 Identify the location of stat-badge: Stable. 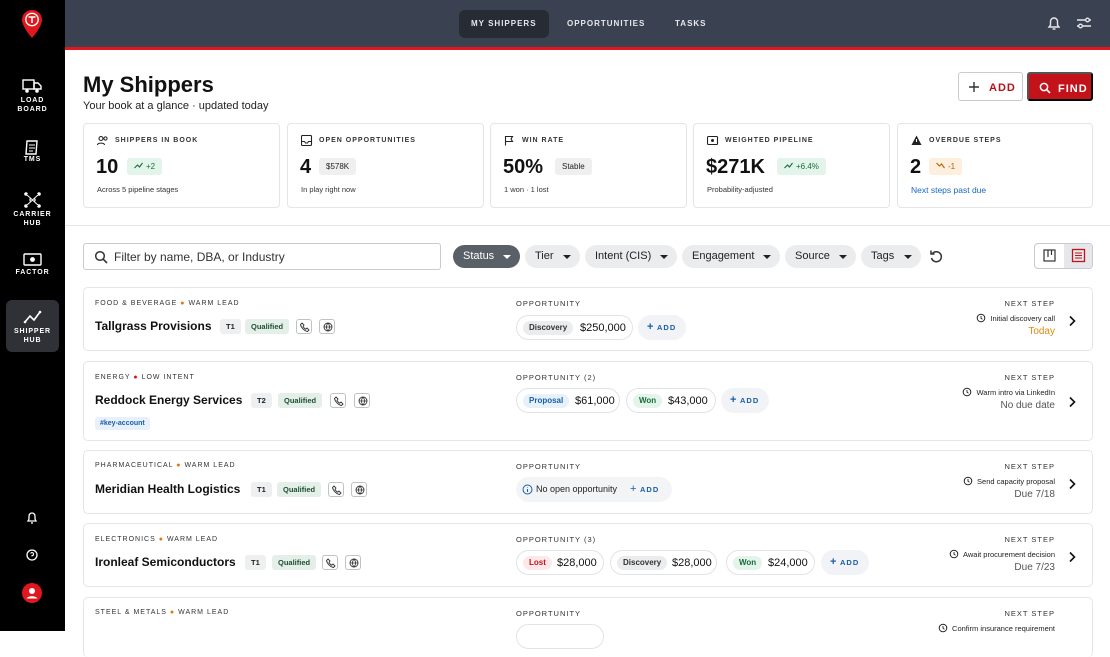
(573, 166).